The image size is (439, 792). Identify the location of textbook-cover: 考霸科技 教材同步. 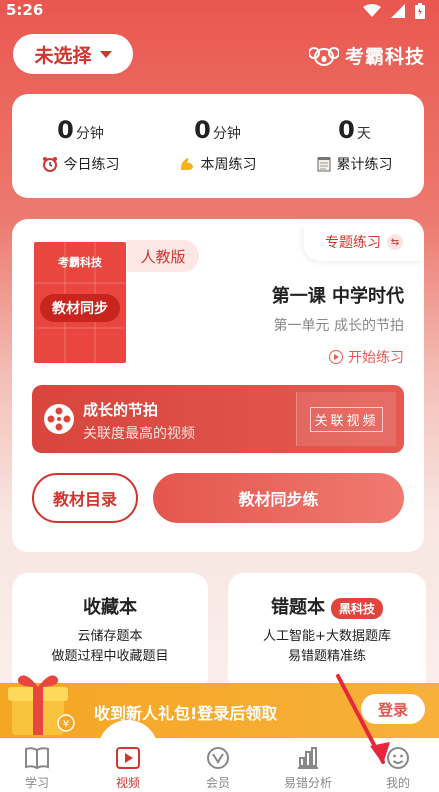
(80, 302).